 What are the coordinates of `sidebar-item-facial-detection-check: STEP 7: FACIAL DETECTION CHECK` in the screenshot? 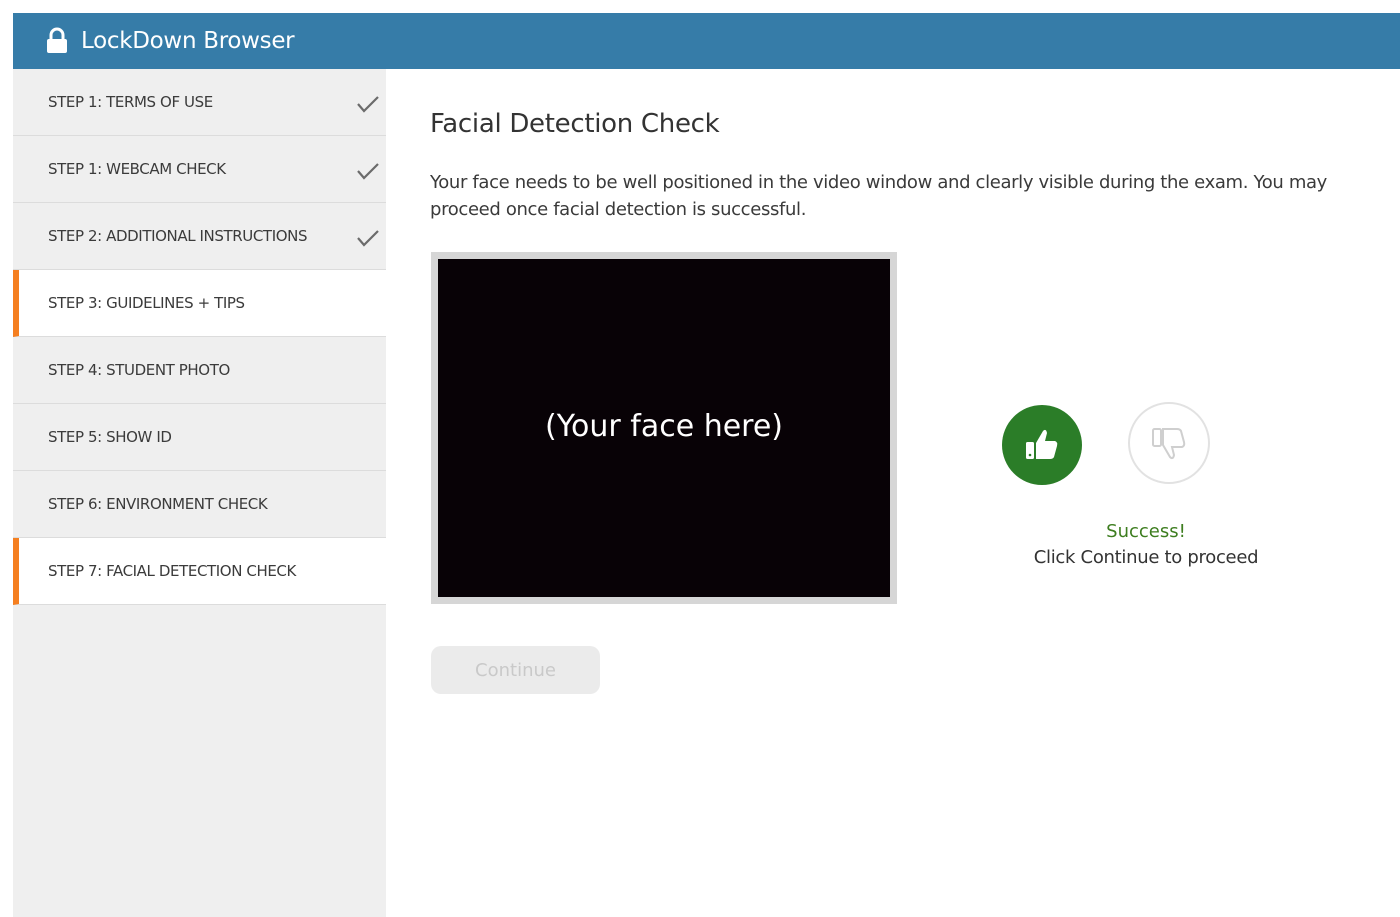 It's located at (199, 571).